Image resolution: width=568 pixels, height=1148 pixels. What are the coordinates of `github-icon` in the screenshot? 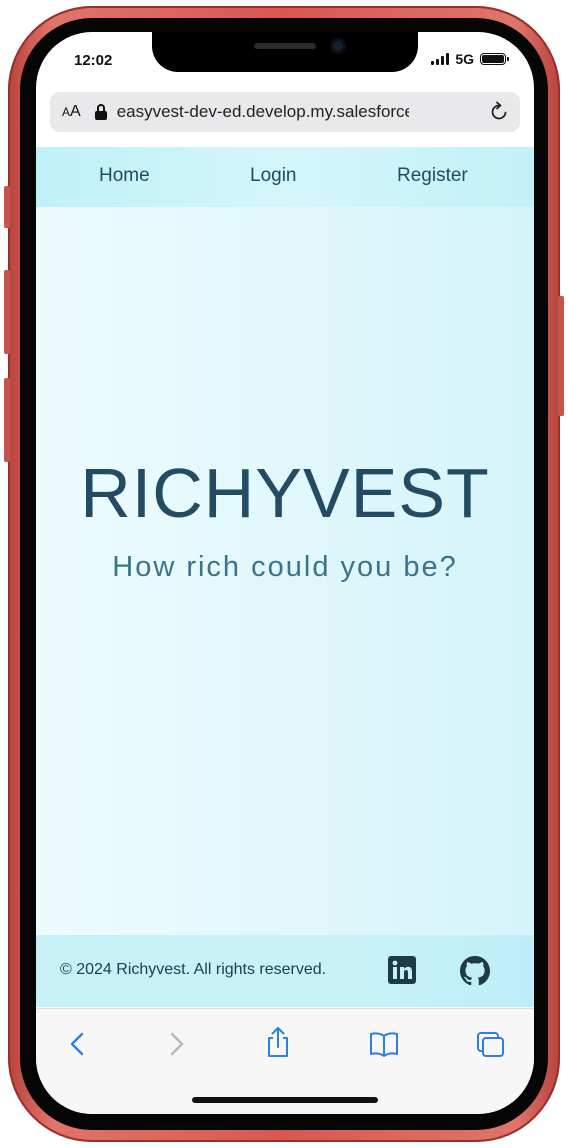 It's located at (475, 971).